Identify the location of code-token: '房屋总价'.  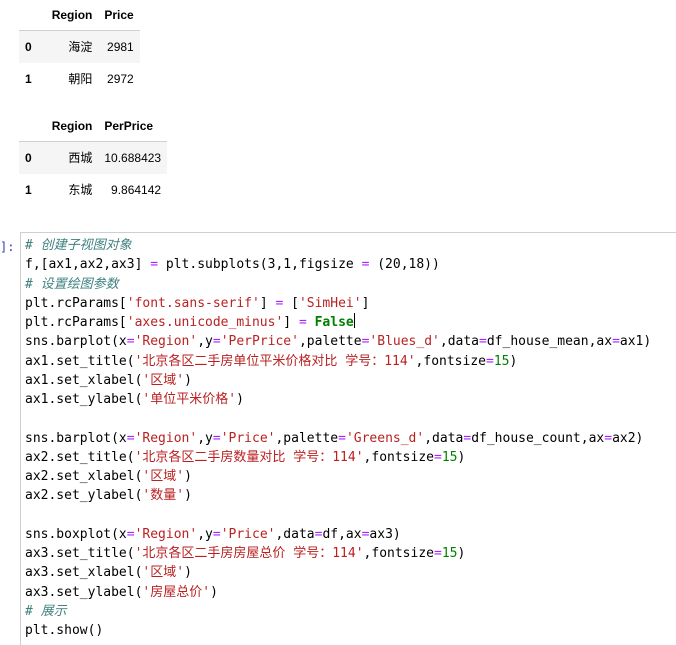
(176, 592).